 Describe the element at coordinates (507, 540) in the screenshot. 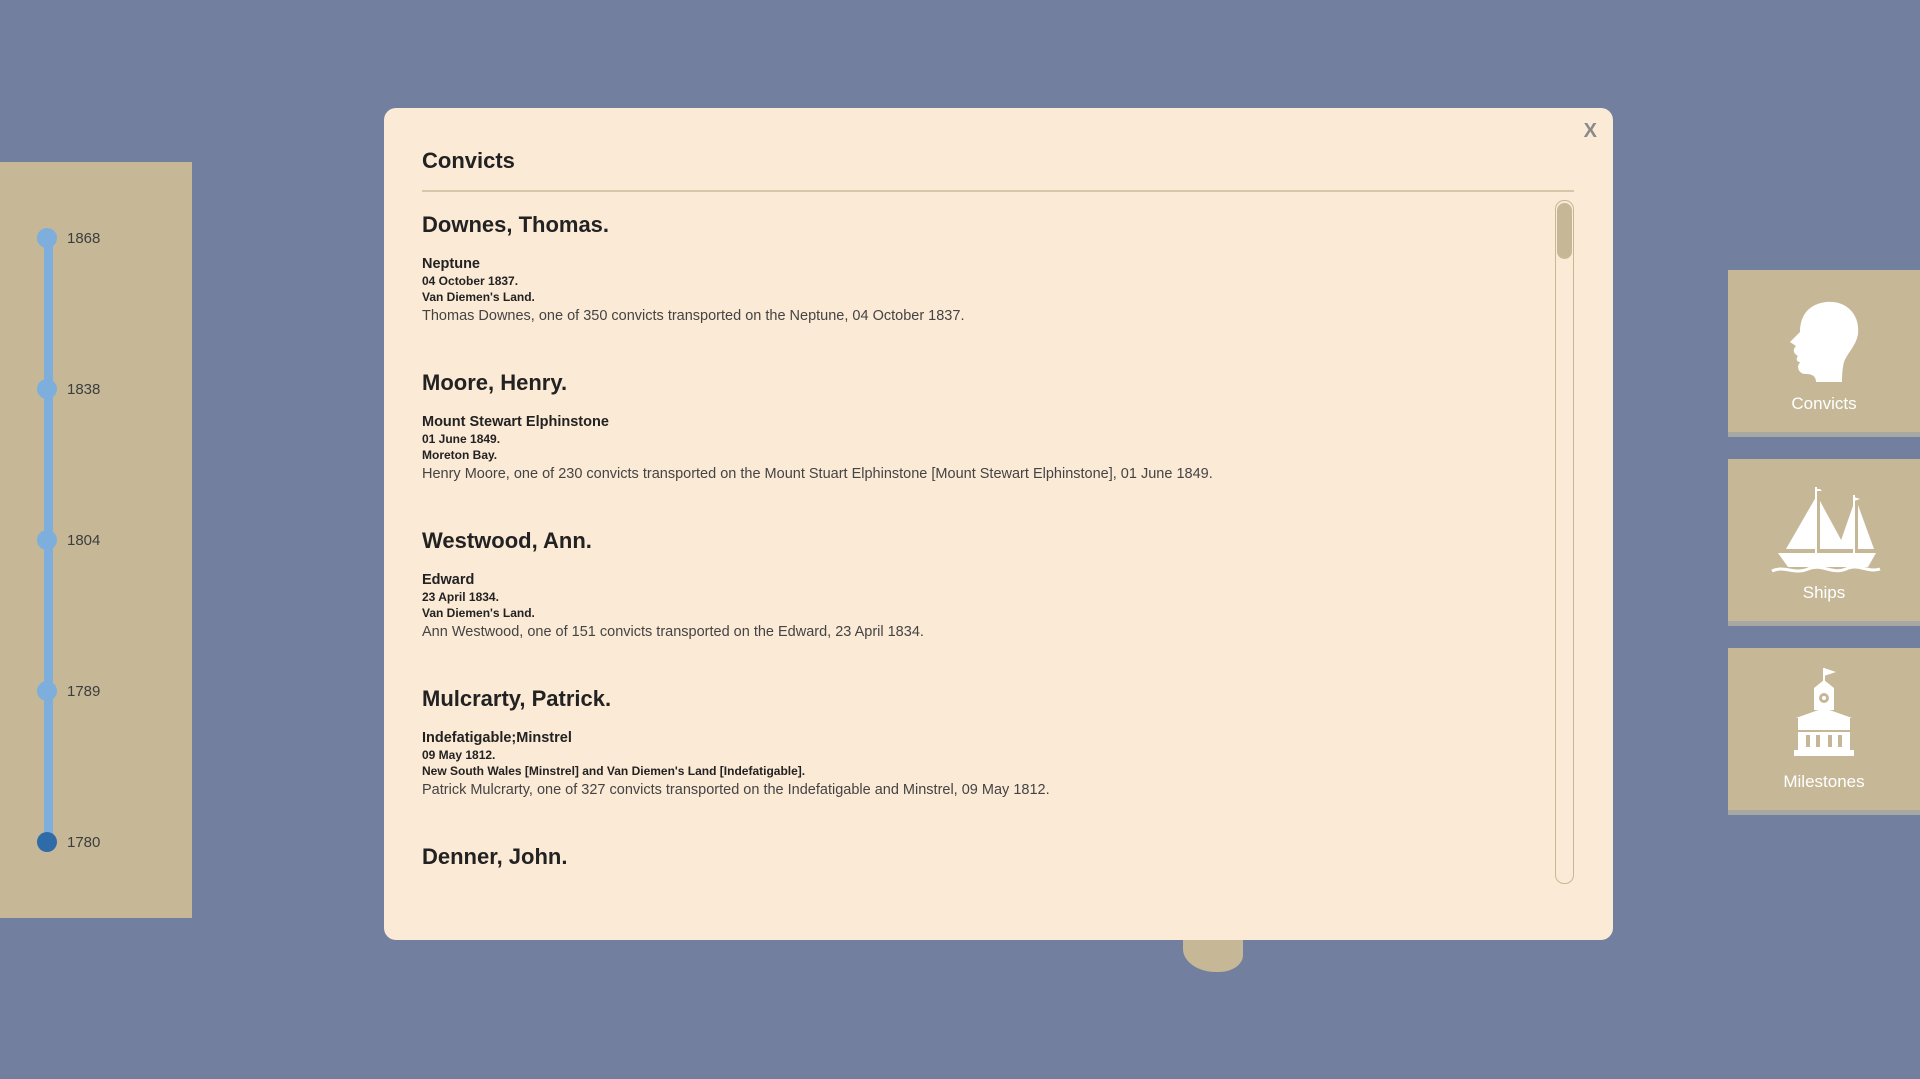

I see `convict-name: Westwood, Ann.` at that location.